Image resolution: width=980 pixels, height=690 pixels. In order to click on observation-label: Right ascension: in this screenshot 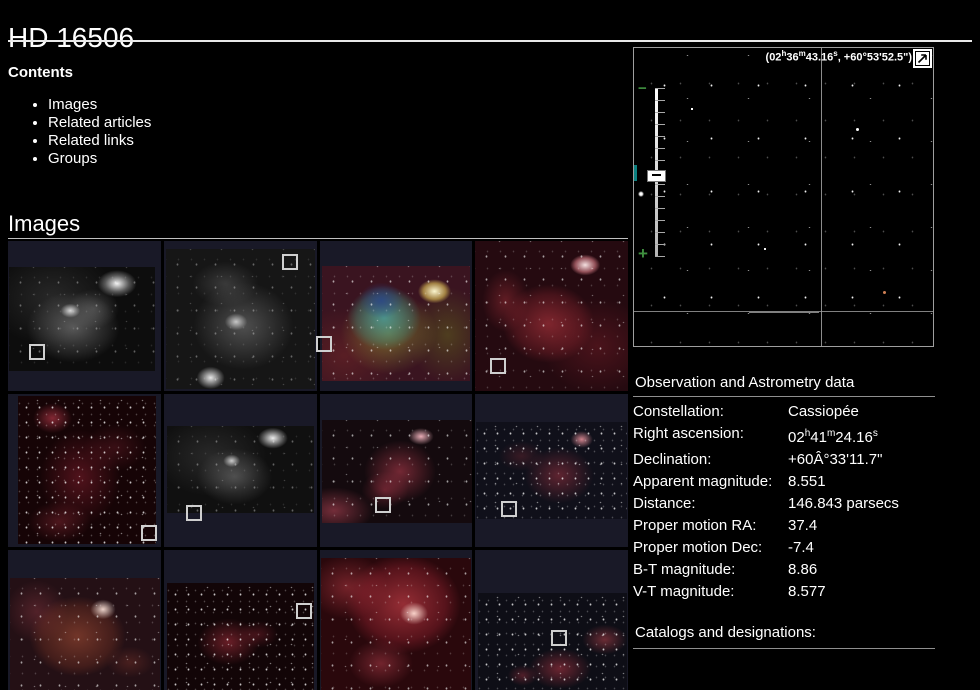, I will do `click(688, 433)`.